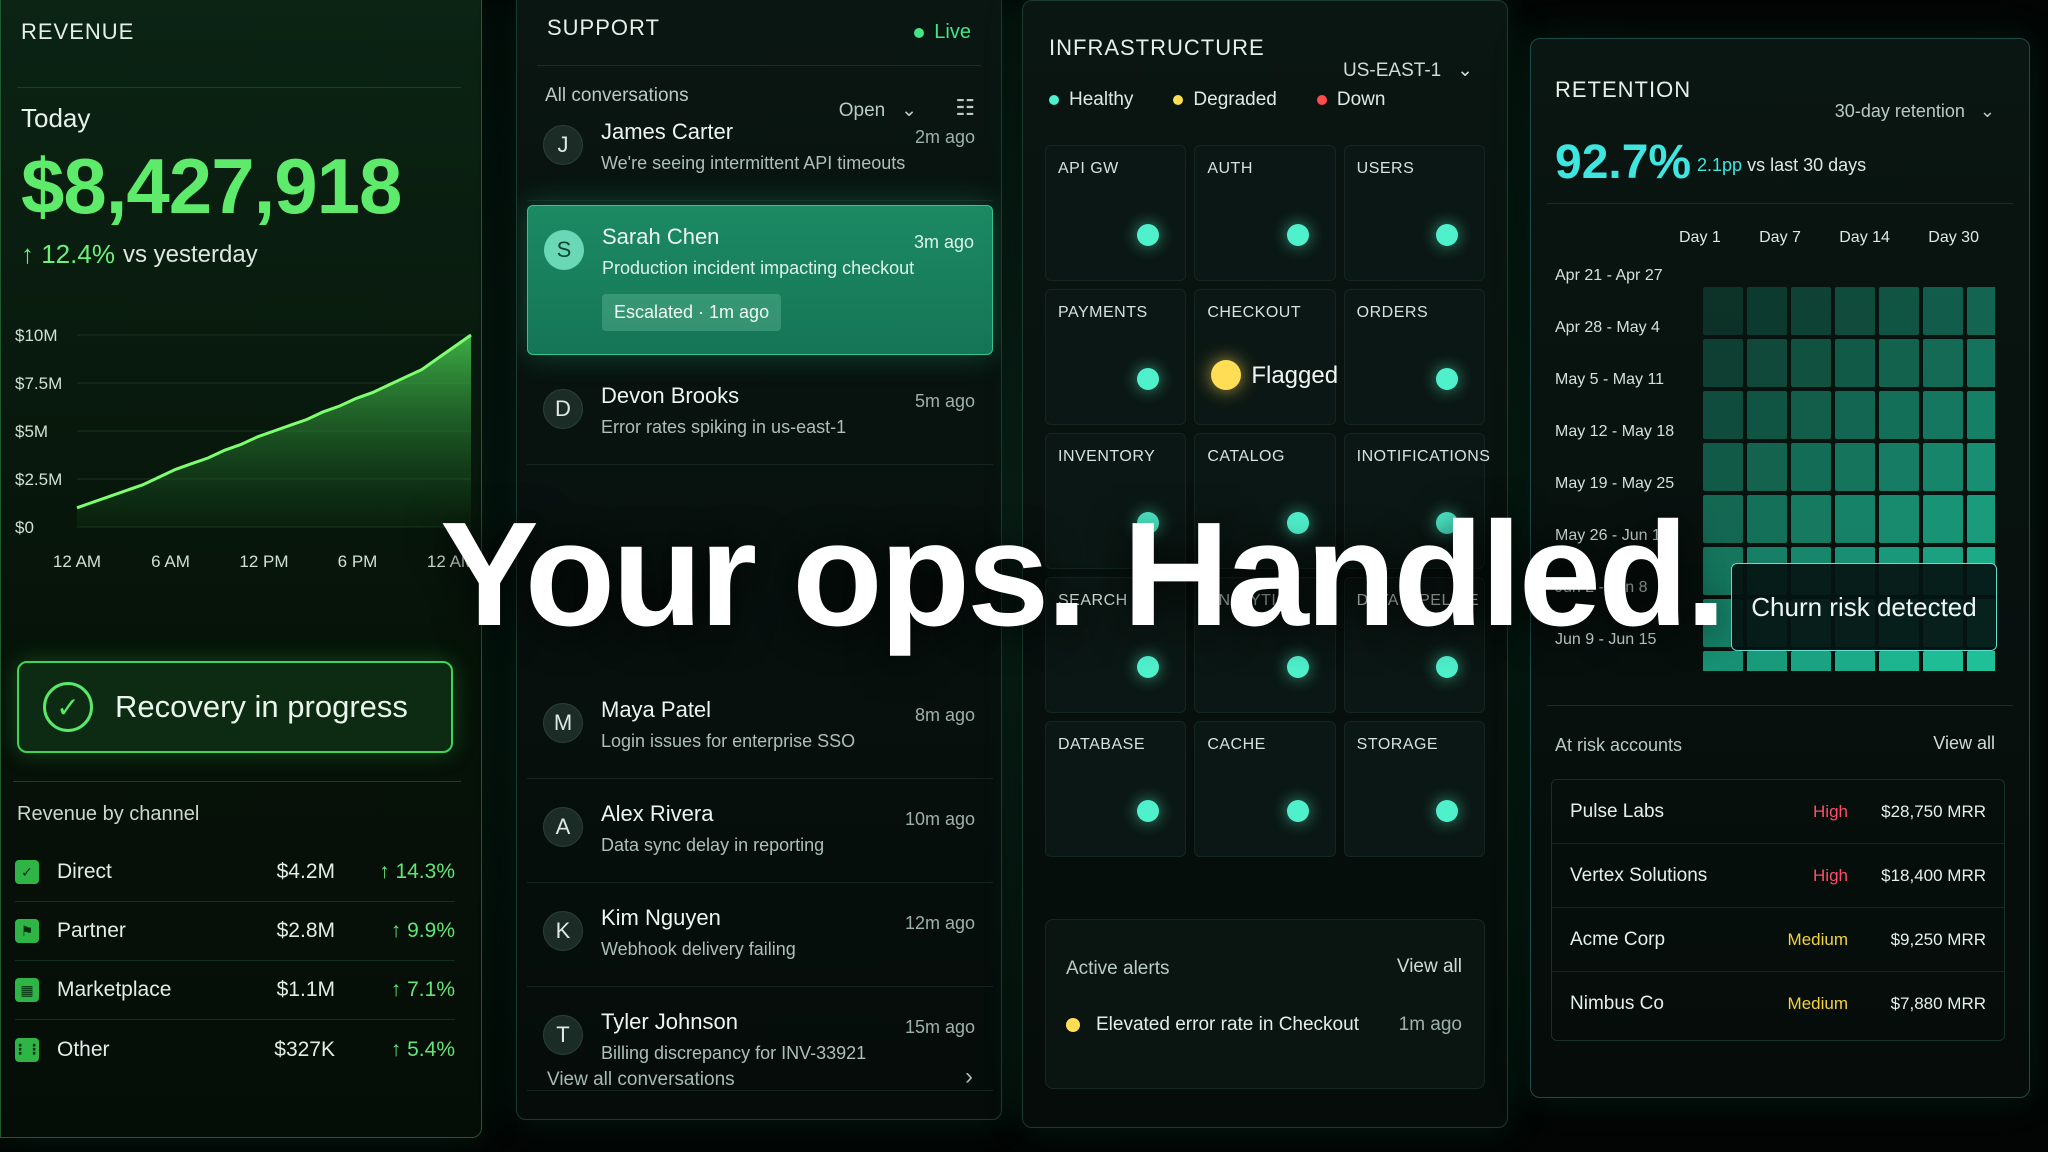 This screenshot has width=2048, height=1152. I want to click on y-tick-label: $2.5M, so click(38, 479).